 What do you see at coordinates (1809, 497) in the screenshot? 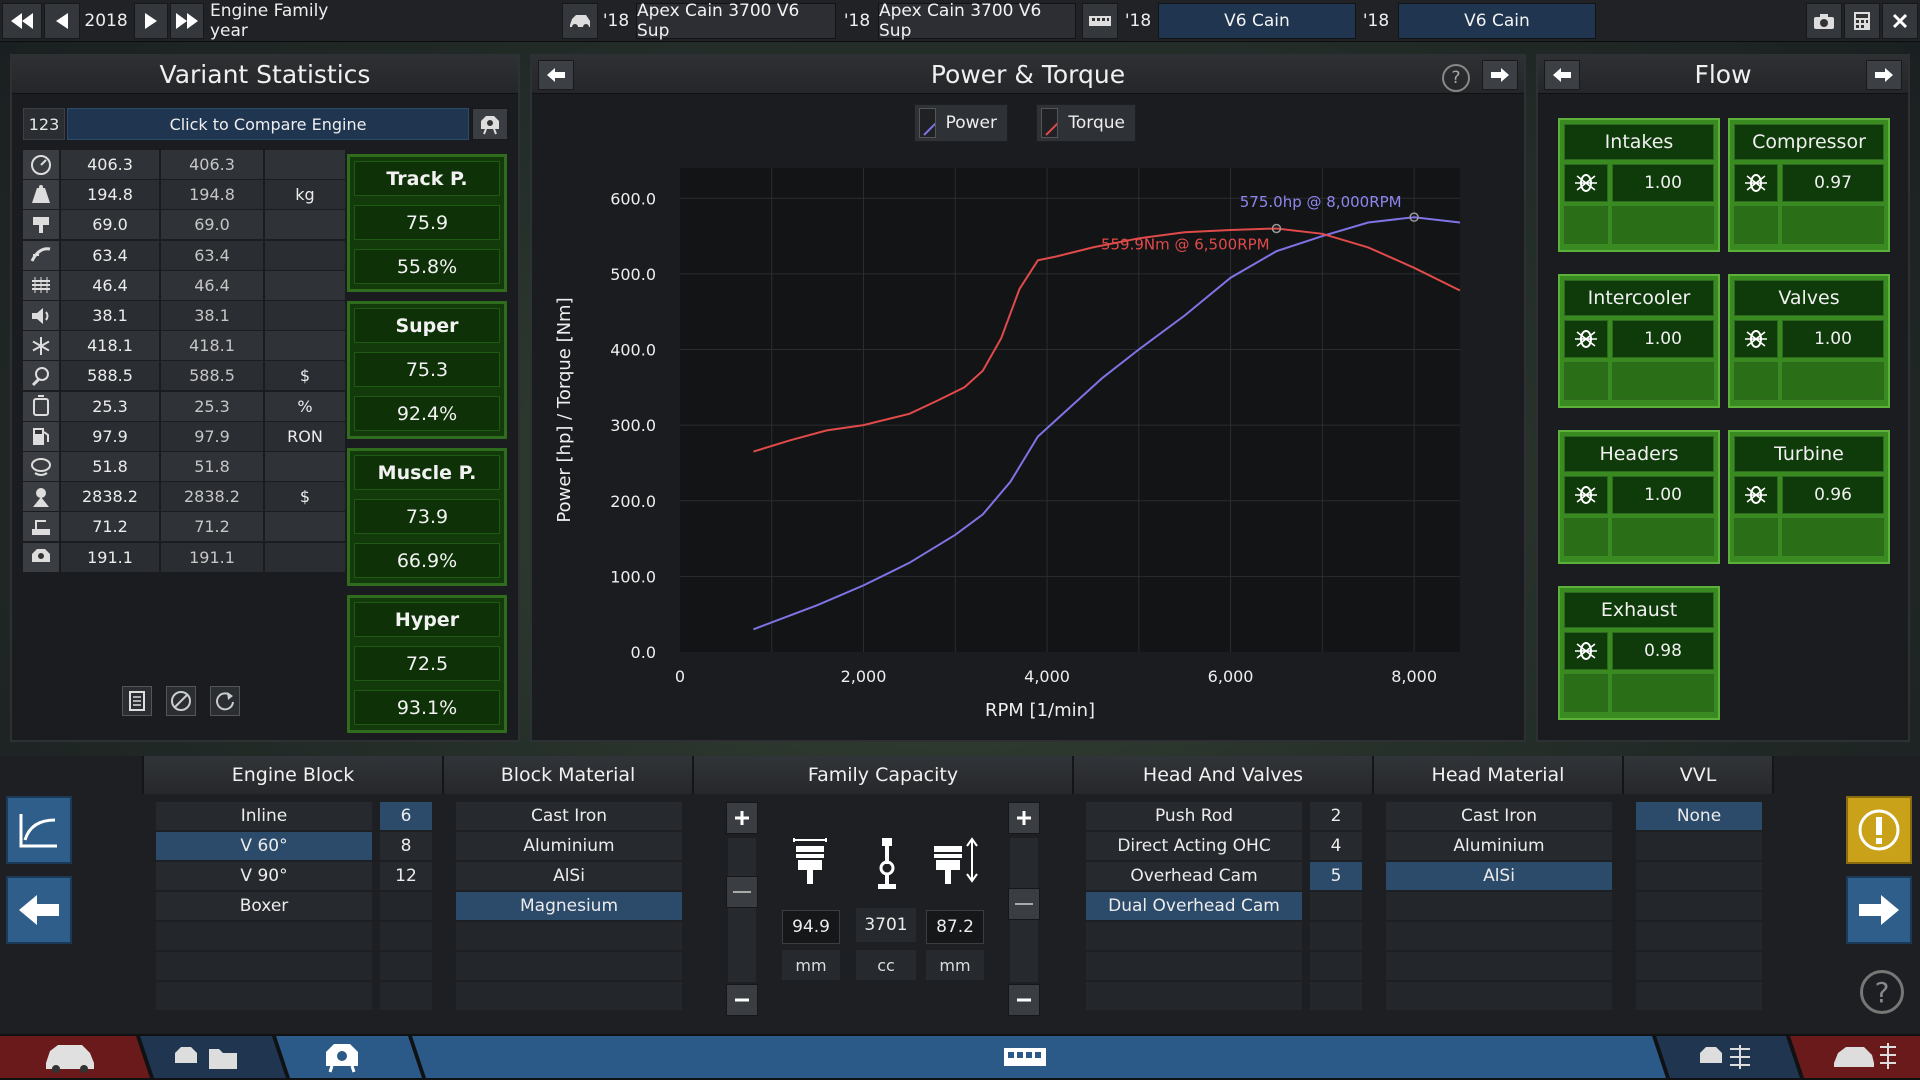
I see `flow-box: Turbine 0.96` at bounding box center [1809, 497].